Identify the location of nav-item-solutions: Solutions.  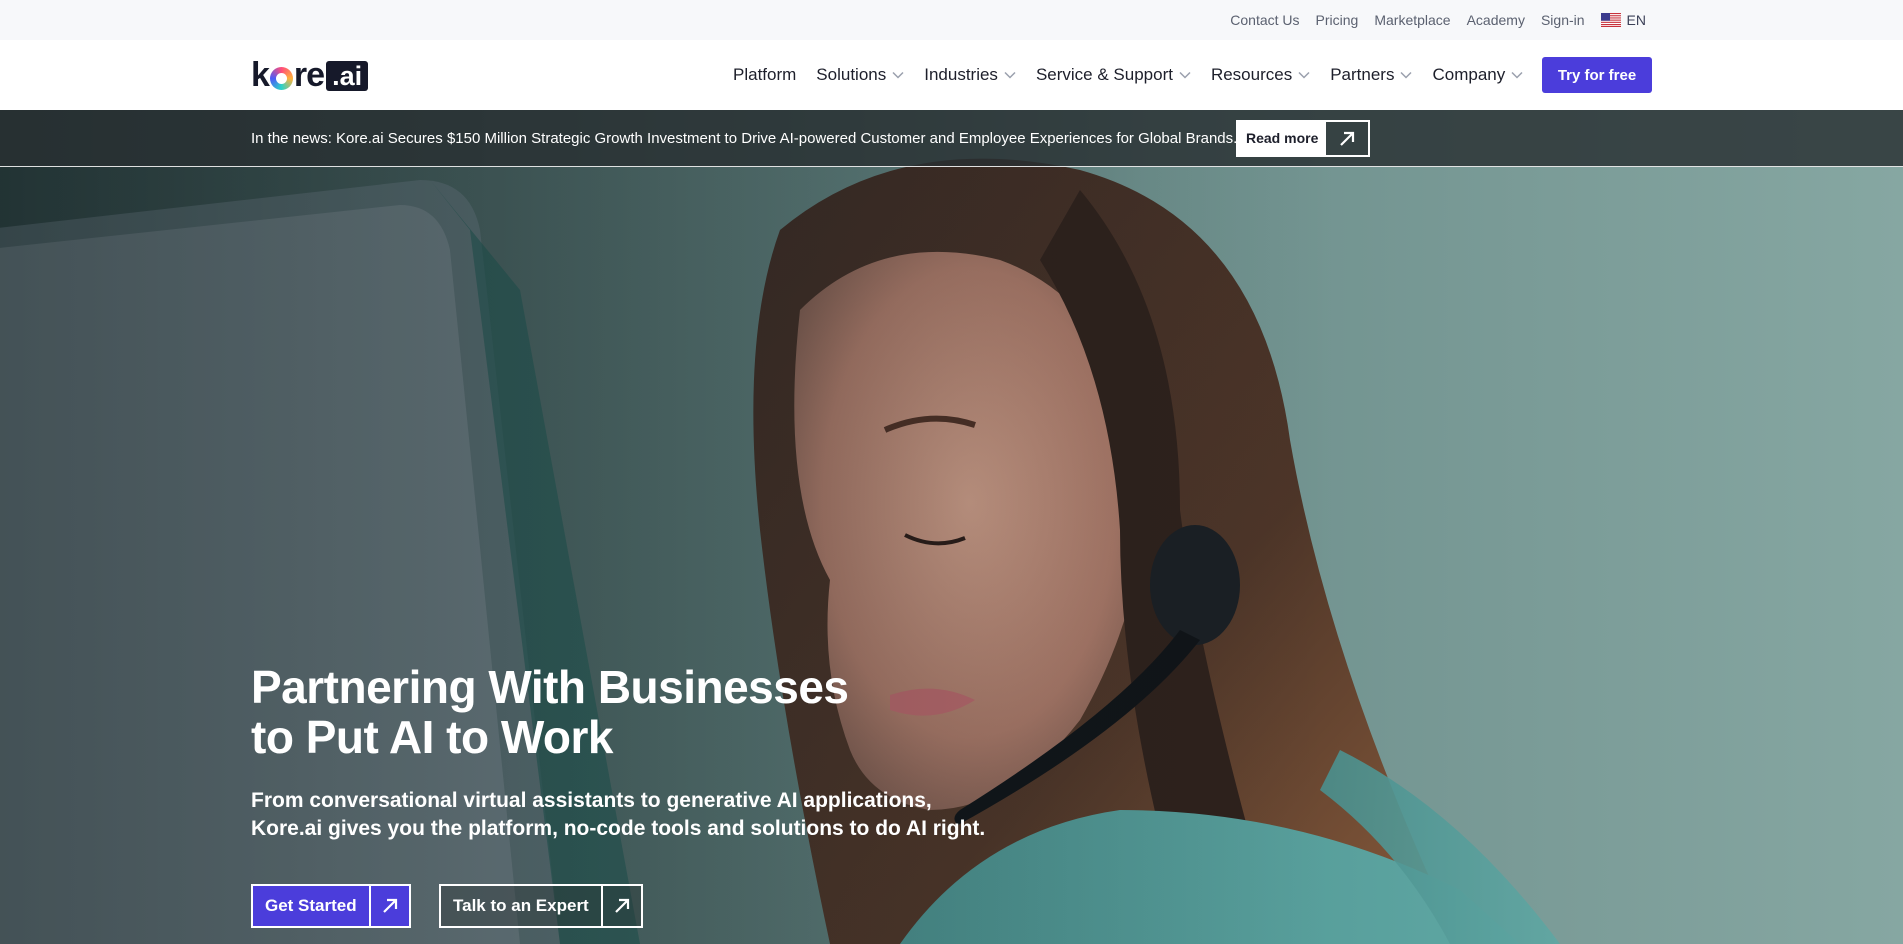
(860, 75).